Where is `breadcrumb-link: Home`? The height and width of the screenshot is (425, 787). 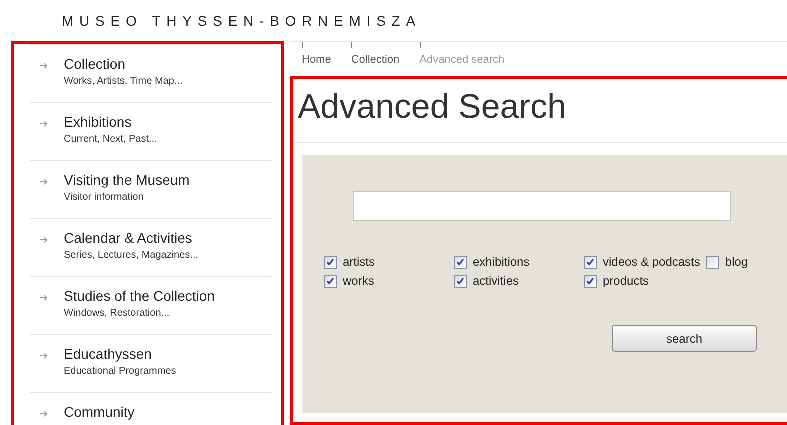
breadcrumb-link: Home is located at coordinates (317, 60).